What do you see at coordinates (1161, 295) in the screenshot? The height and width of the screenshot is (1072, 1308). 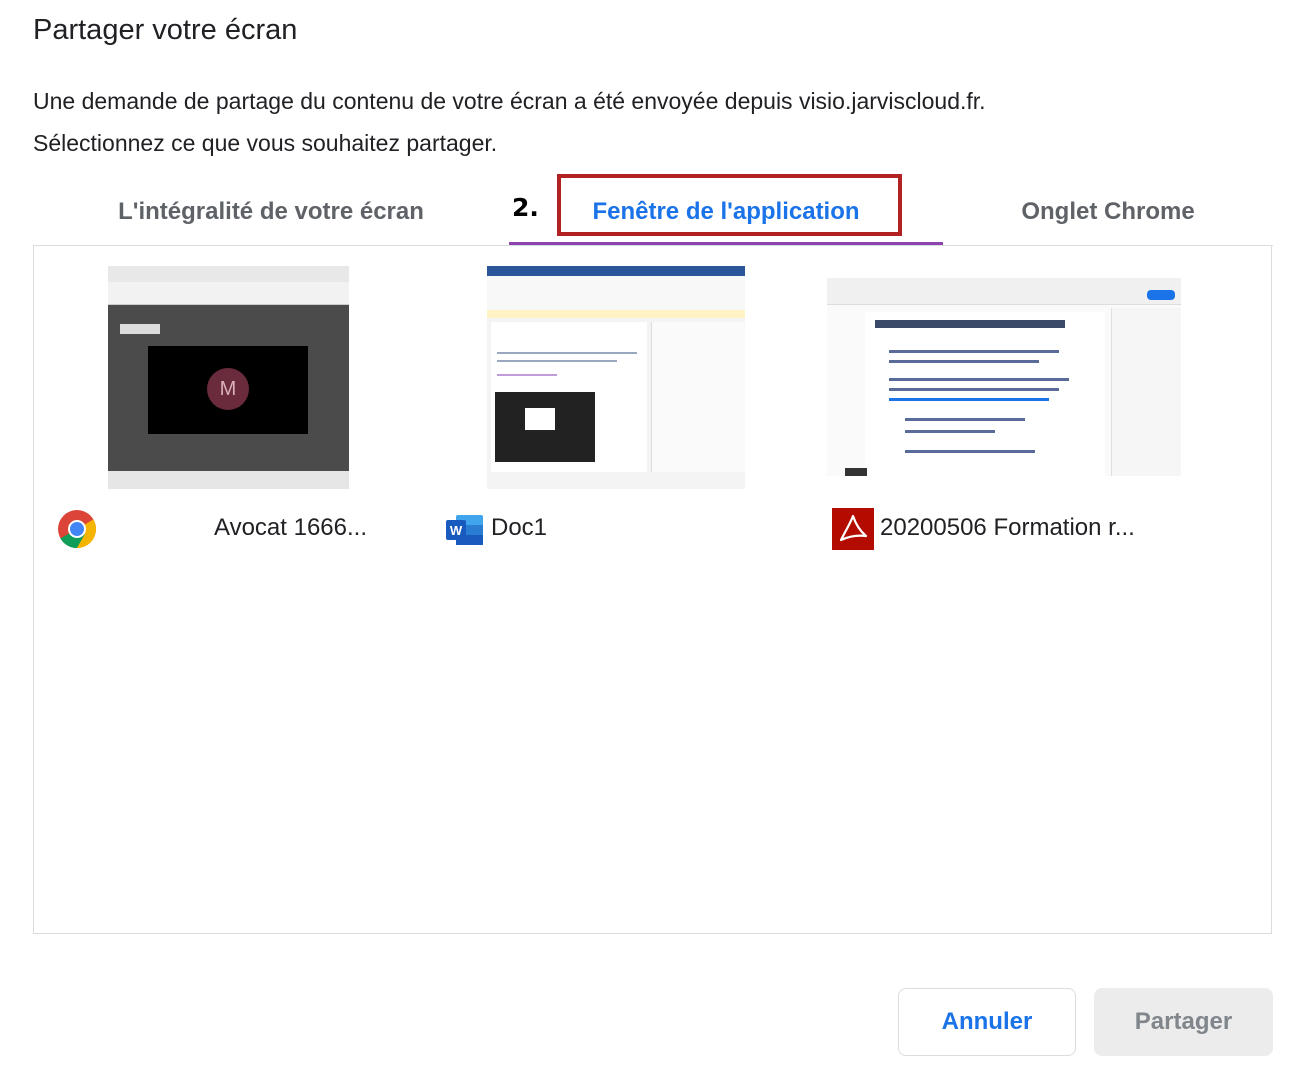 I see `thumbnail-share-button` at bounding box center [1161, 295].